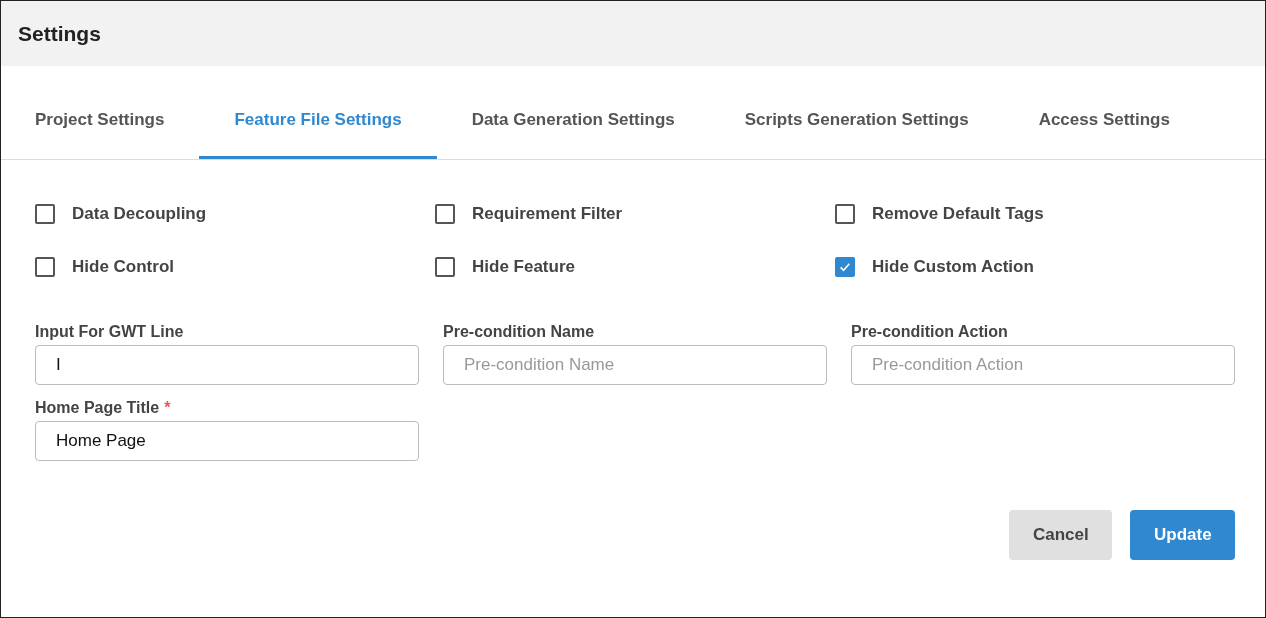  What do you see at coordinates (547, 214) in the screenshot?
I see `checkbox-label: Requirement Filter` at bounding box center [547, 214].